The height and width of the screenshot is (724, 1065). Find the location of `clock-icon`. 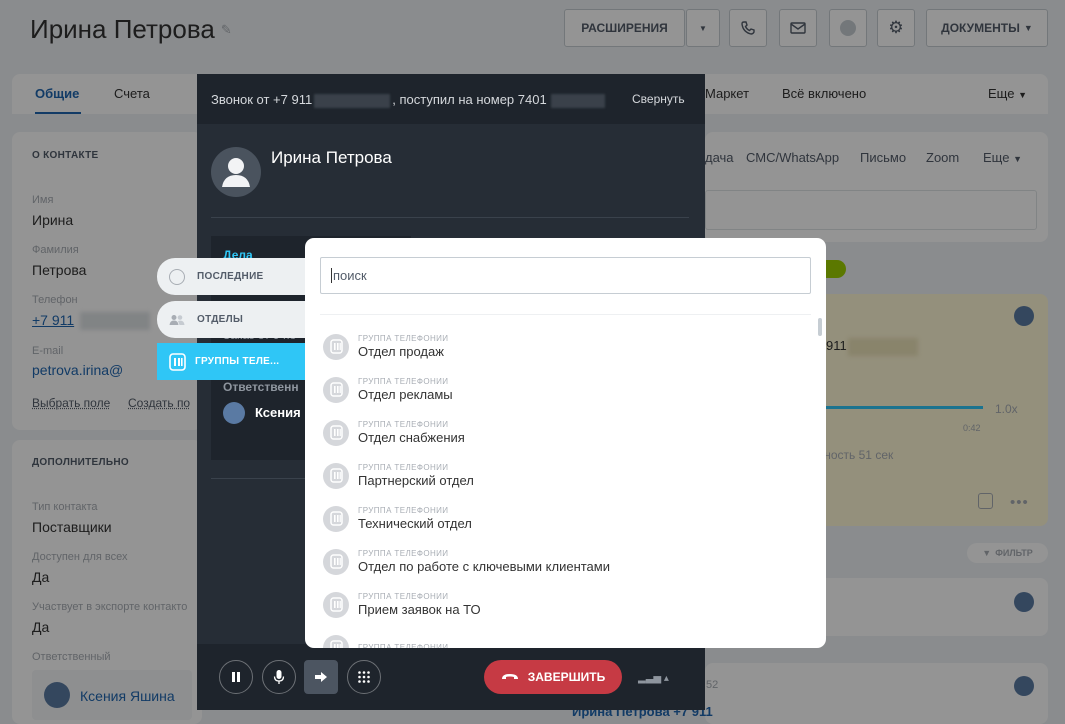

clock-icon is located at coordinates (177, 276).